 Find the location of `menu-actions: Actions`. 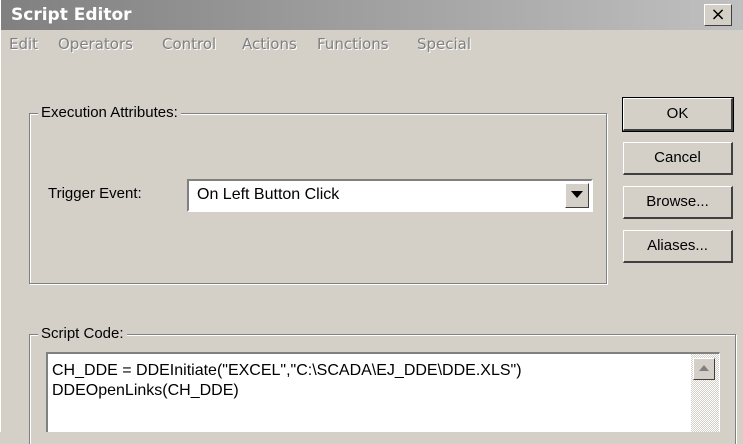

menu-actions: Actions is located at coordinates (269, 44).